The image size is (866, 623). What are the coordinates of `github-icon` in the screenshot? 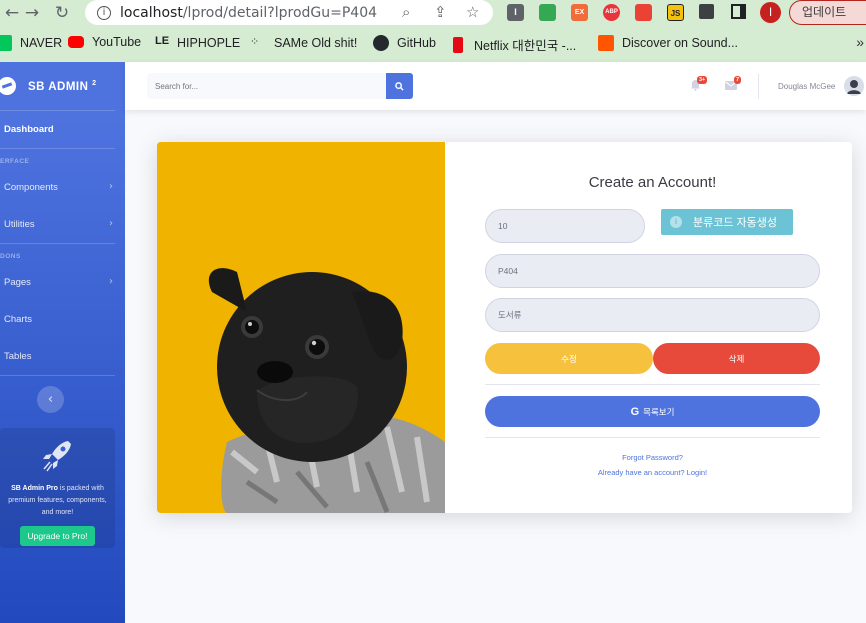 It's located at (381, 43).